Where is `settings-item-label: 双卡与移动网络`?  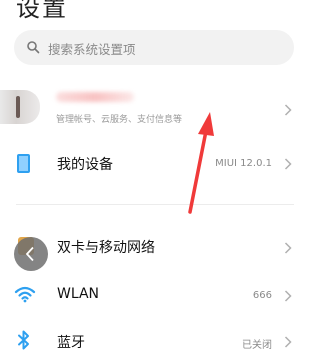
settings-item-label: 双卡与移动网络 is located at coordinates (106, 248).